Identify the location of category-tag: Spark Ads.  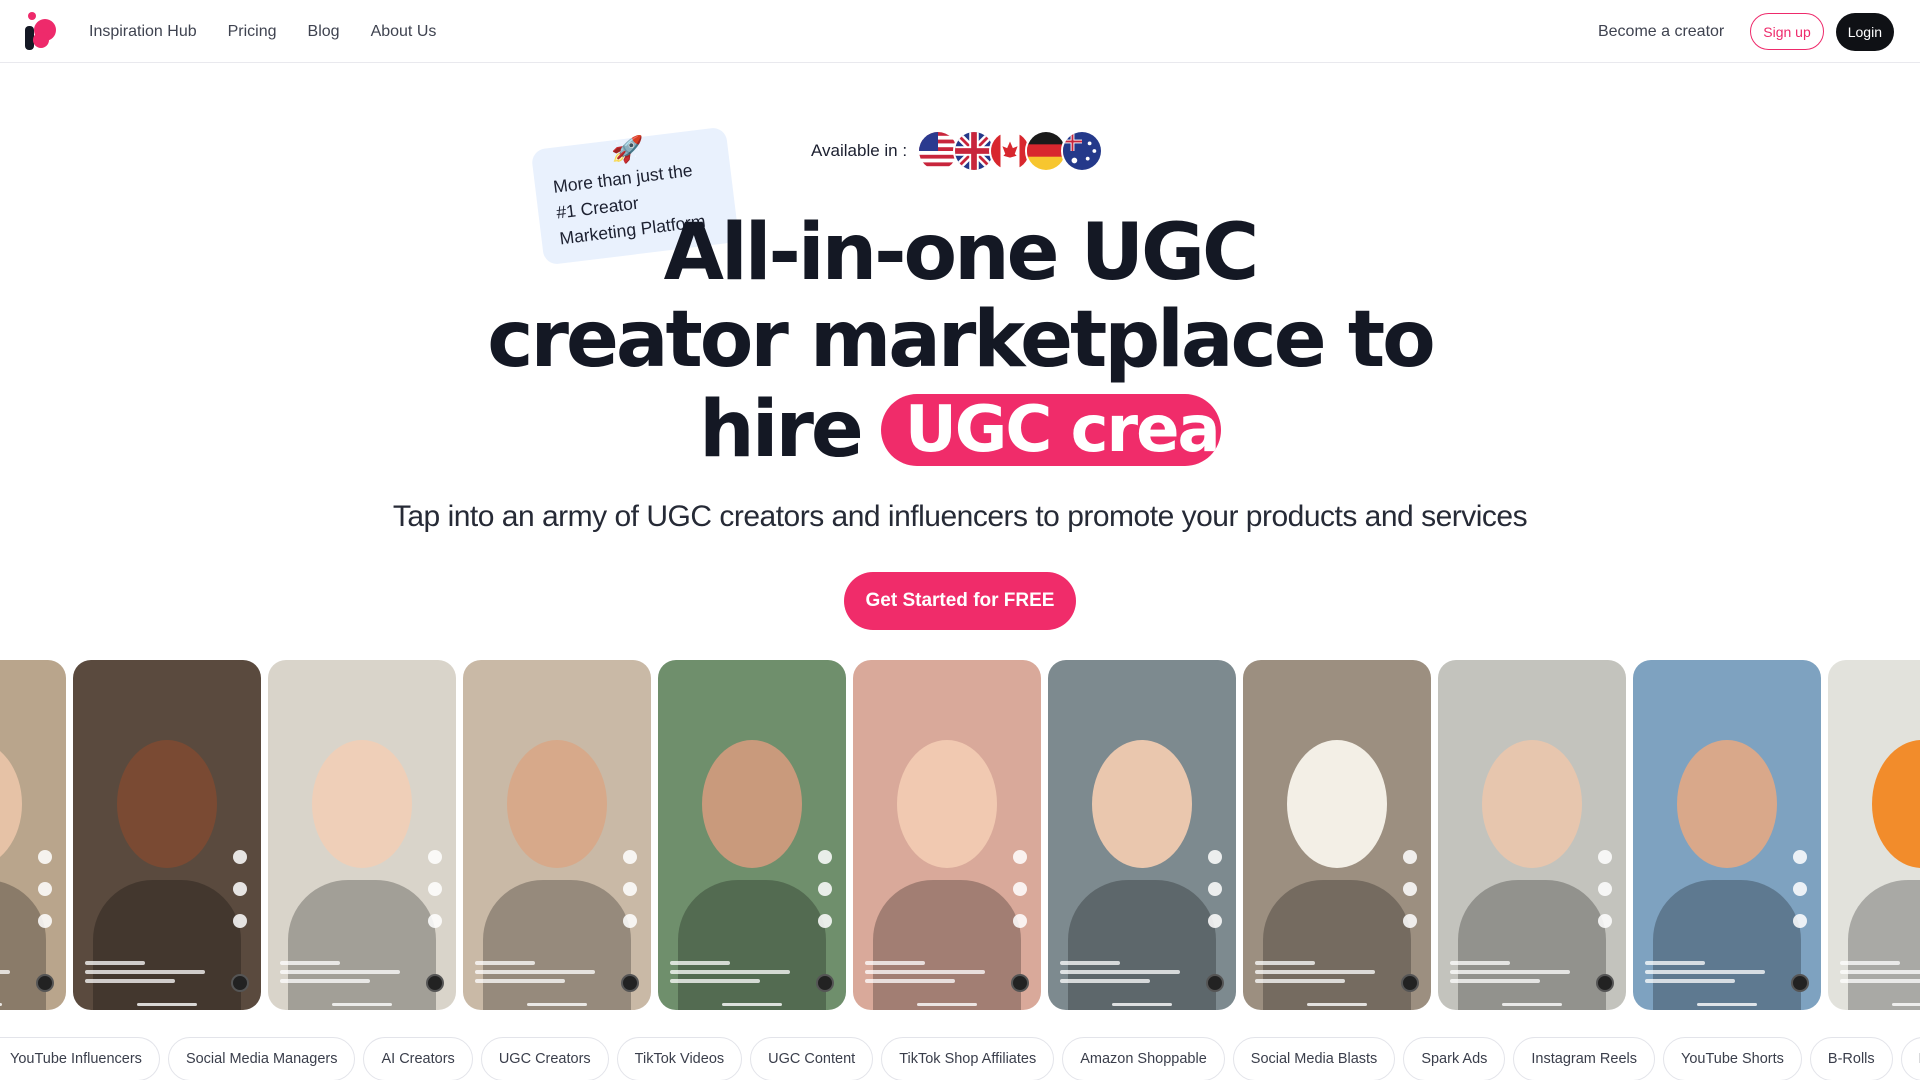
(1454, 1058).